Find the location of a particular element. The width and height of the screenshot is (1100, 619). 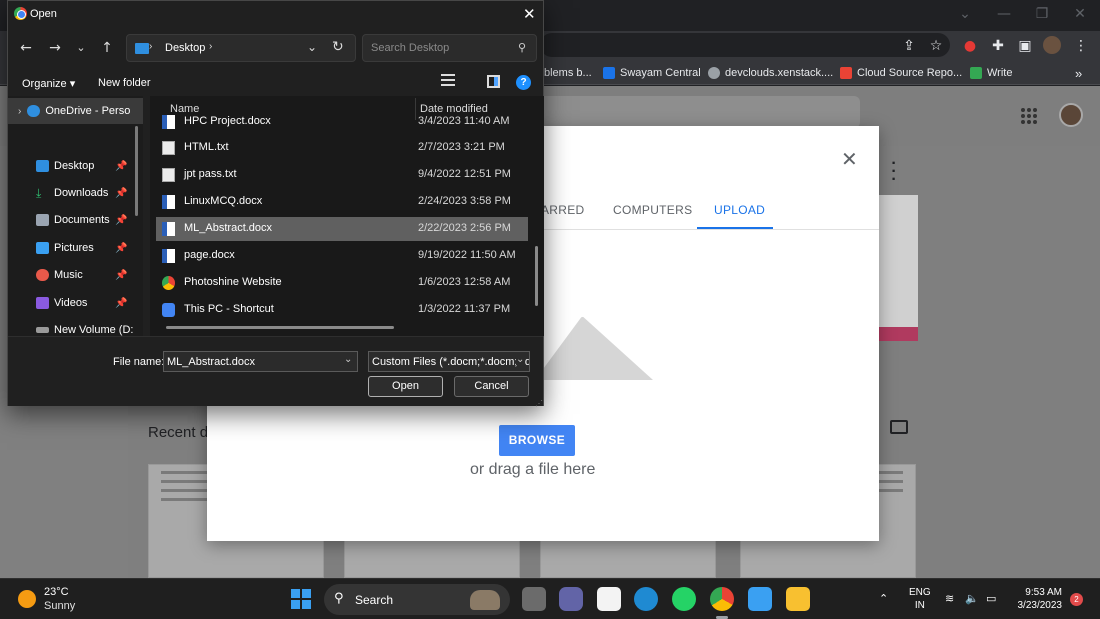

nav-item-documents: Documents 📌 is located at coordinates (75, 220).